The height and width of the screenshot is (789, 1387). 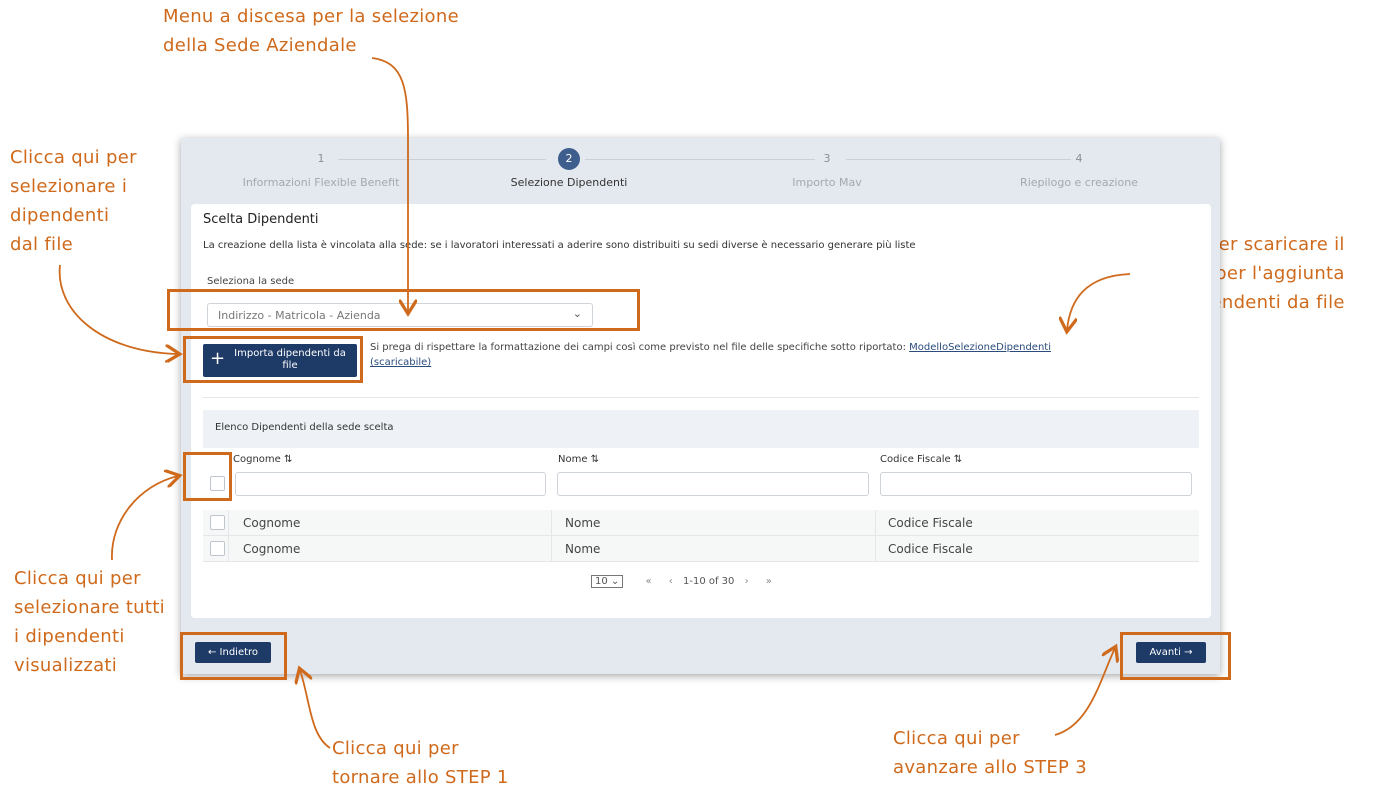 I want to click on arrow-dropdown, so click(x=389, y=184).